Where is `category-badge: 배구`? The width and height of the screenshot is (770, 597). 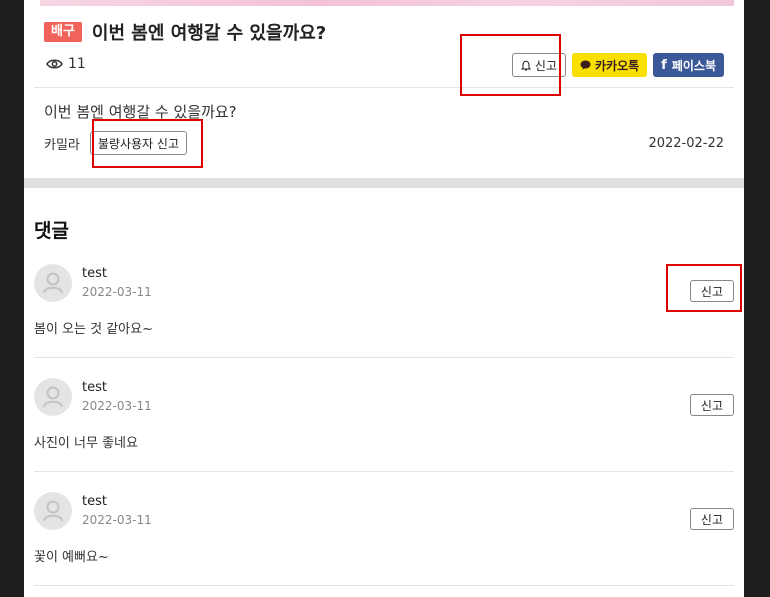
category-badge: 배구 is located at coordinates (63, 32).